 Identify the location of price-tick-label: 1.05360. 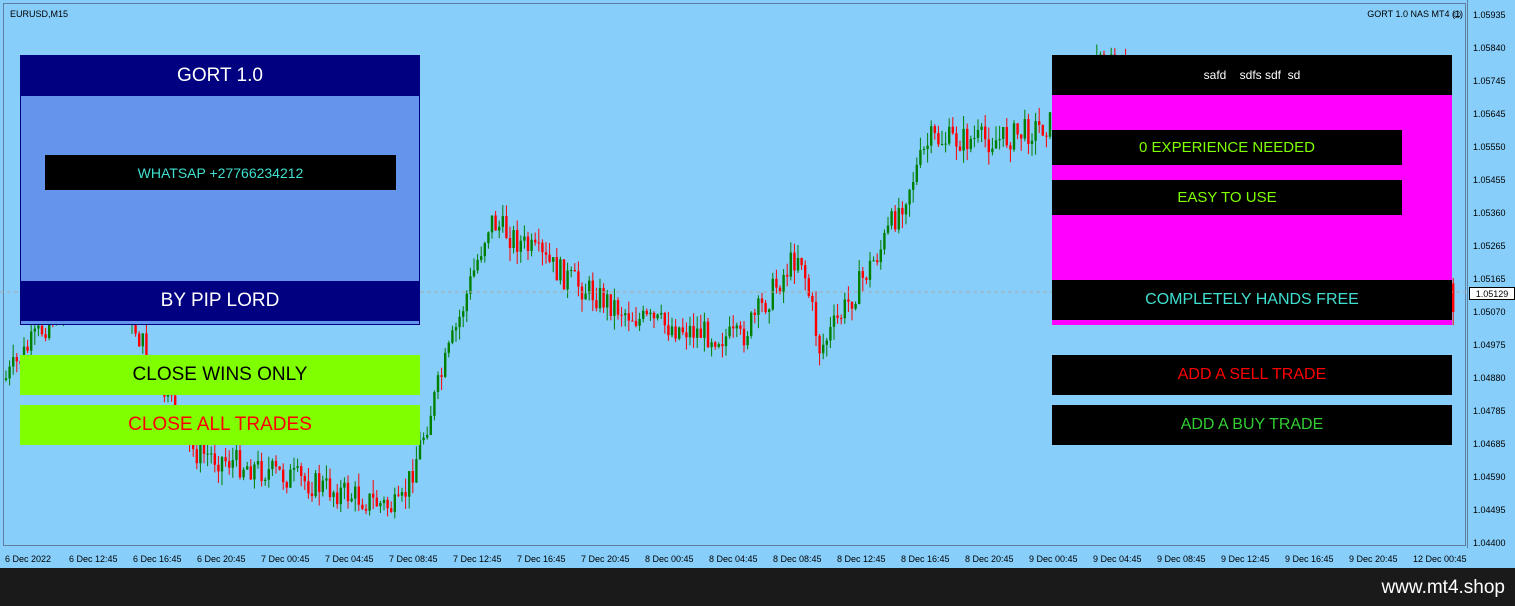
(1489, 213).